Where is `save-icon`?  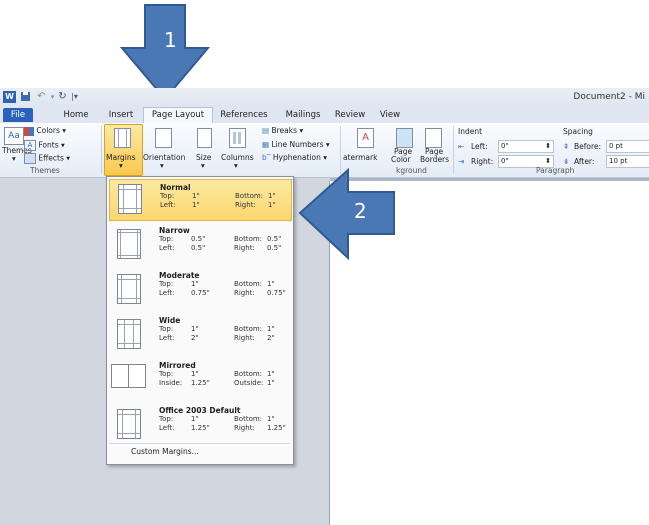 save-icon is located at coordinates (25, 97).